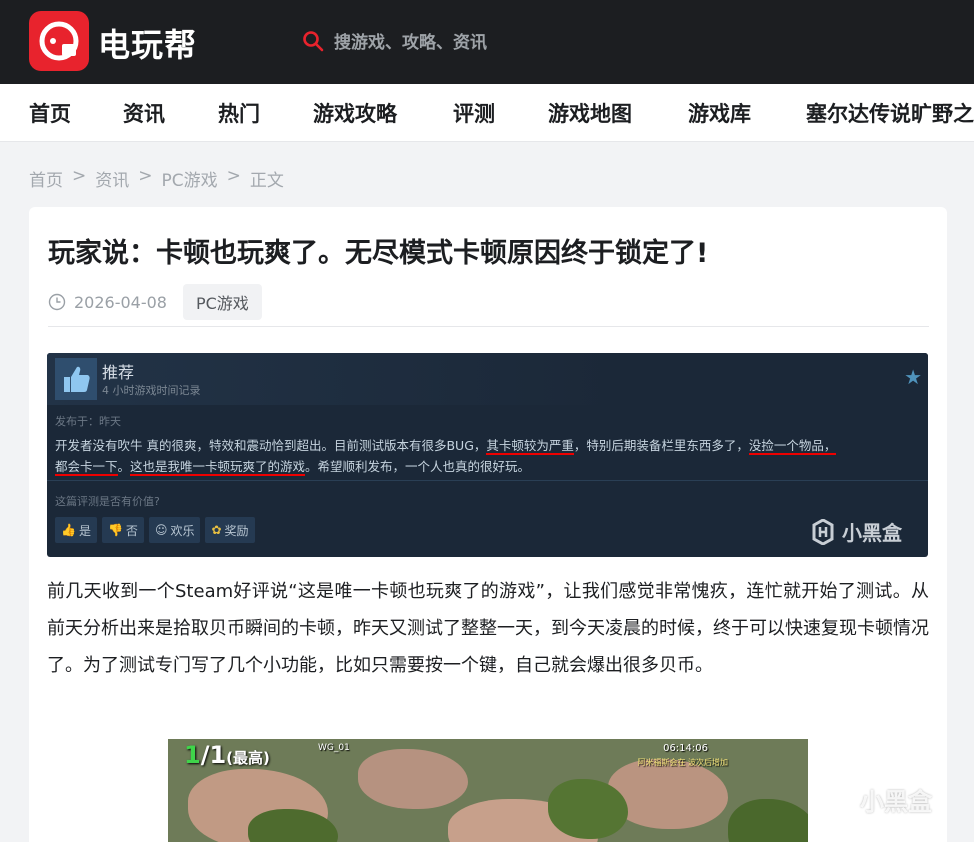 The image size is (974, 842). I want to click on page-watermark: 小黑盒, so click(878, 799).